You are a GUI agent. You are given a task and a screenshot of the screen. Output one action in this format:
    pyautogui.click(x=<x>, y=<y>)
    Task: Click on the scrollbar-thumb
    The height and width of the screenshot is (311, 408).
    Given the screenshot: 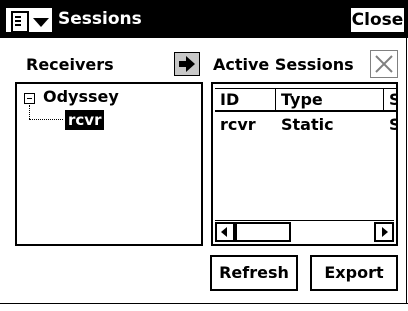 What is the action you would take?
    pyautogui.click(x=263, y=232)
    